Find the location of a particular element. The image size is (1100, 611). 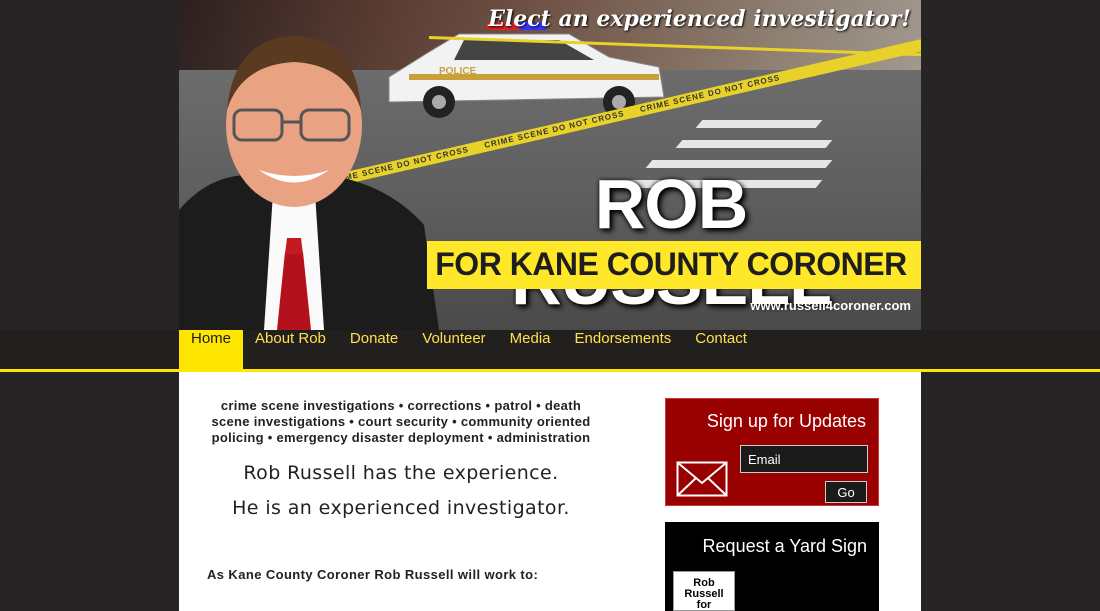

candidate-photo is located at coordinates (309, 183).